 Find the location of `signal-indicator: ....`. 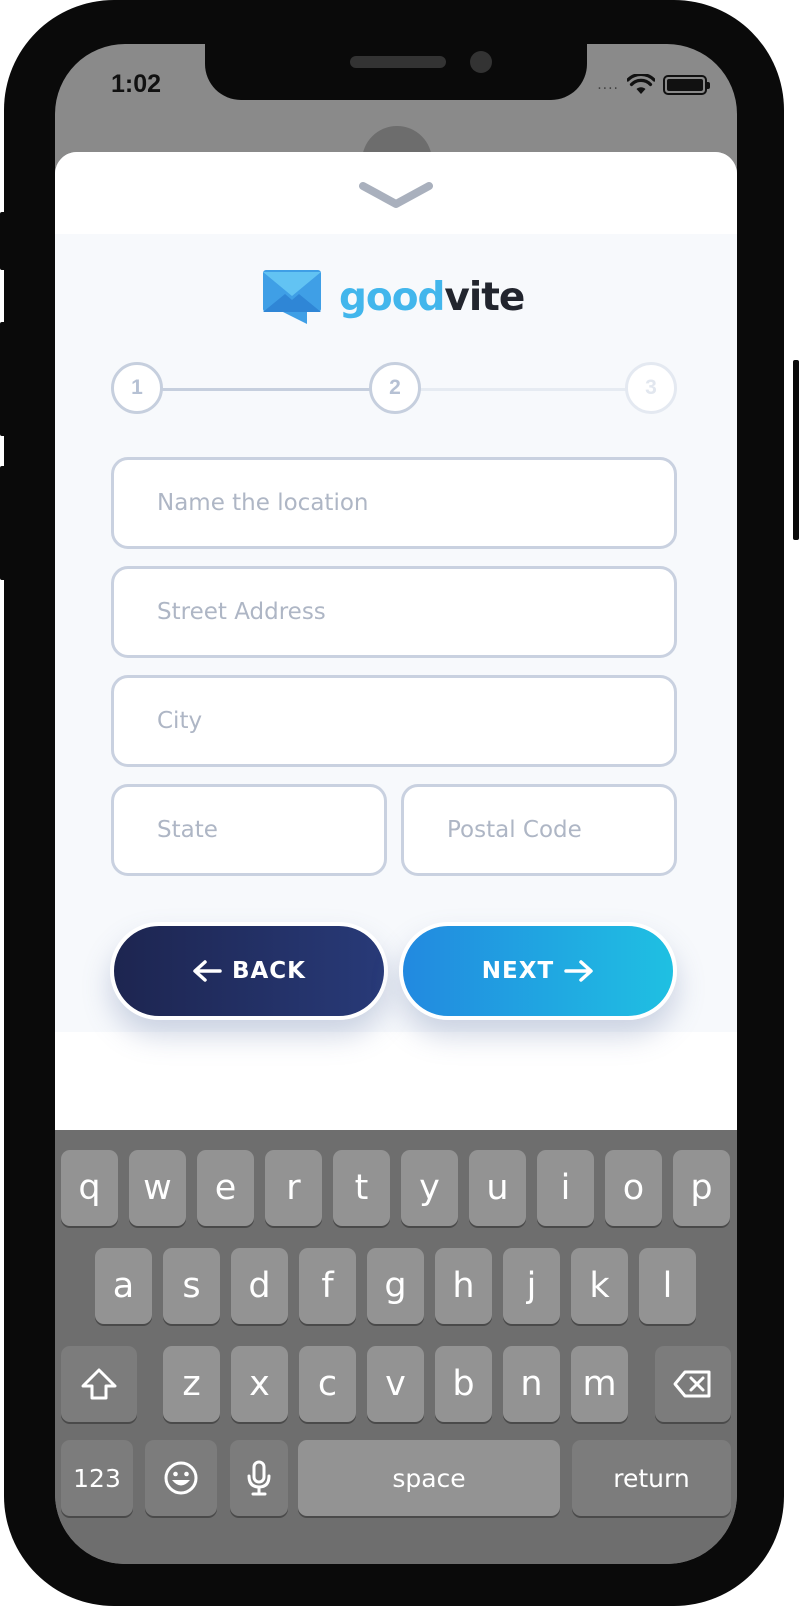

signal-indicator: .... is located at coordinates (608, 85).